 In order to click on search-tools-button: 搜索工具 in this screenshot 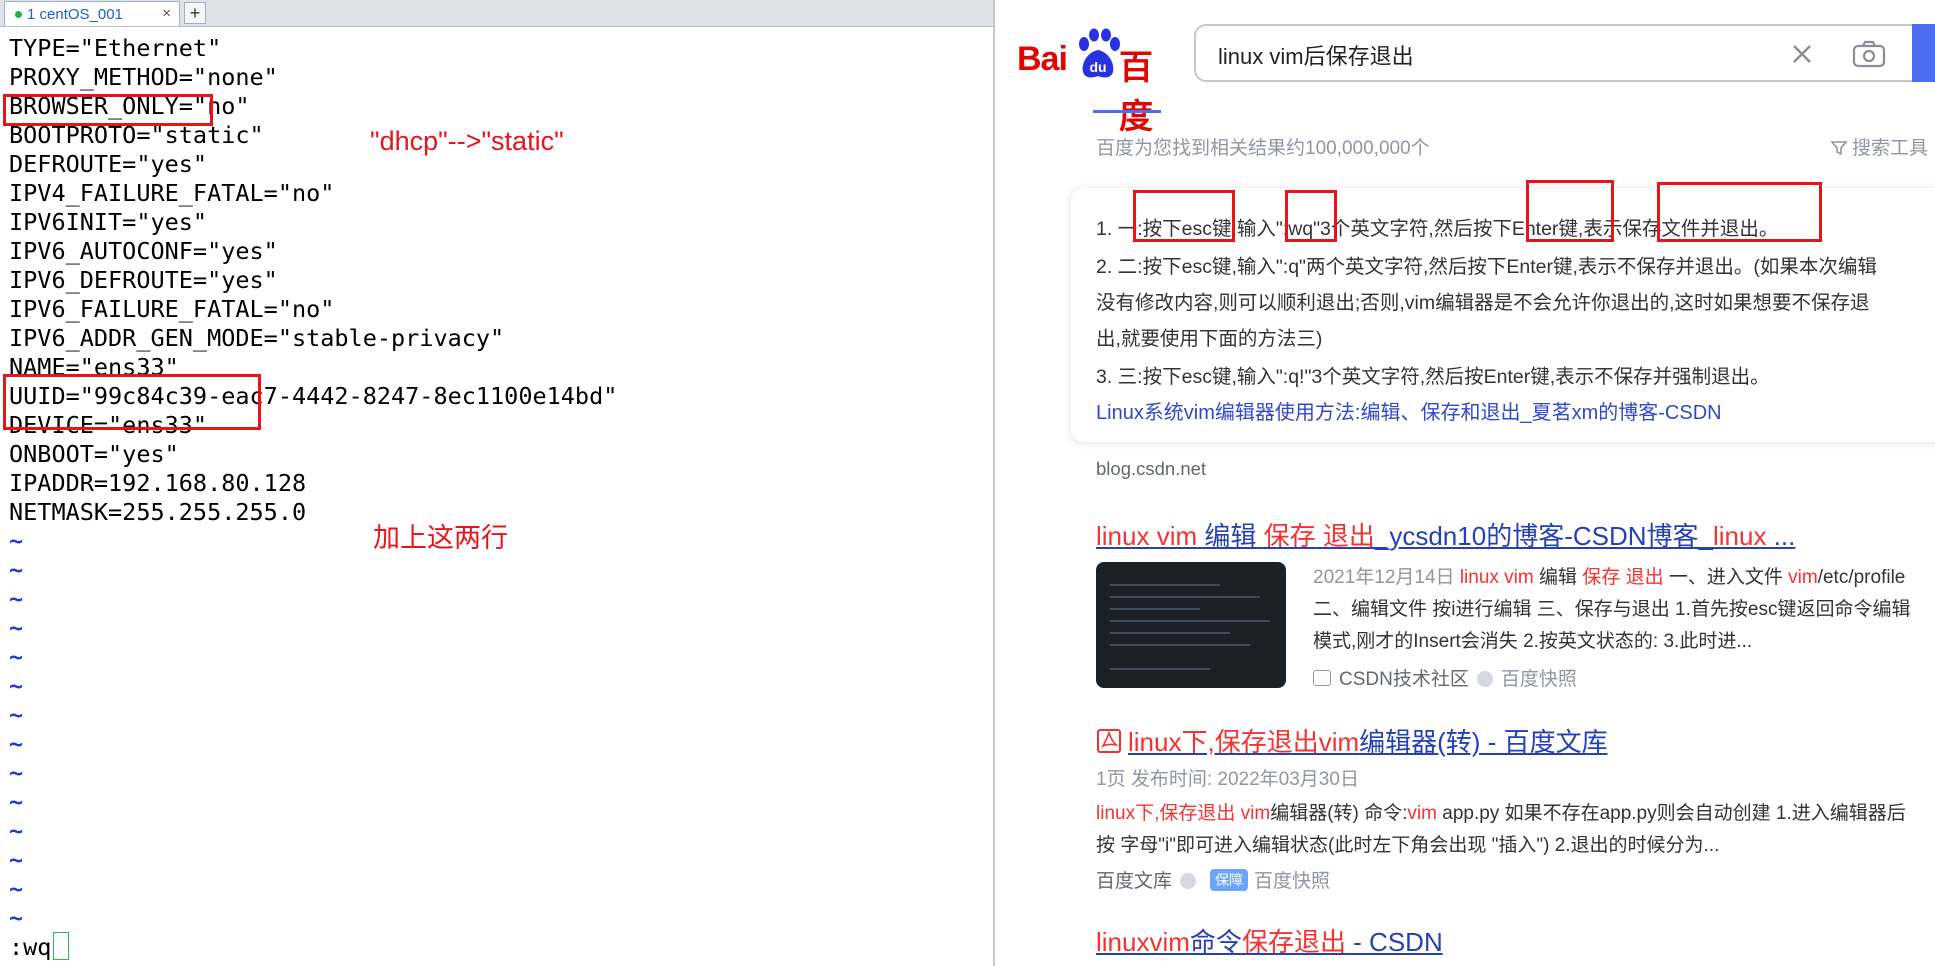, I will do `click(1879, 146)`.